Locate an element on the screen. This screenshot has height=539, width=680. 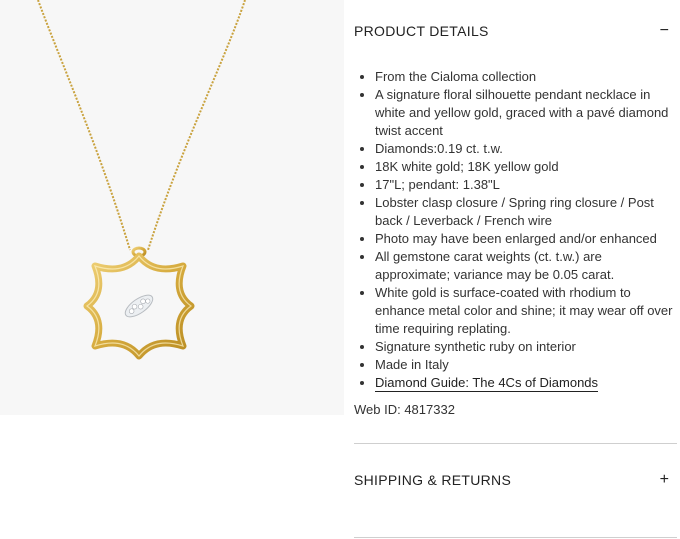
expand-icon: + is located at coordinates (664, 480).